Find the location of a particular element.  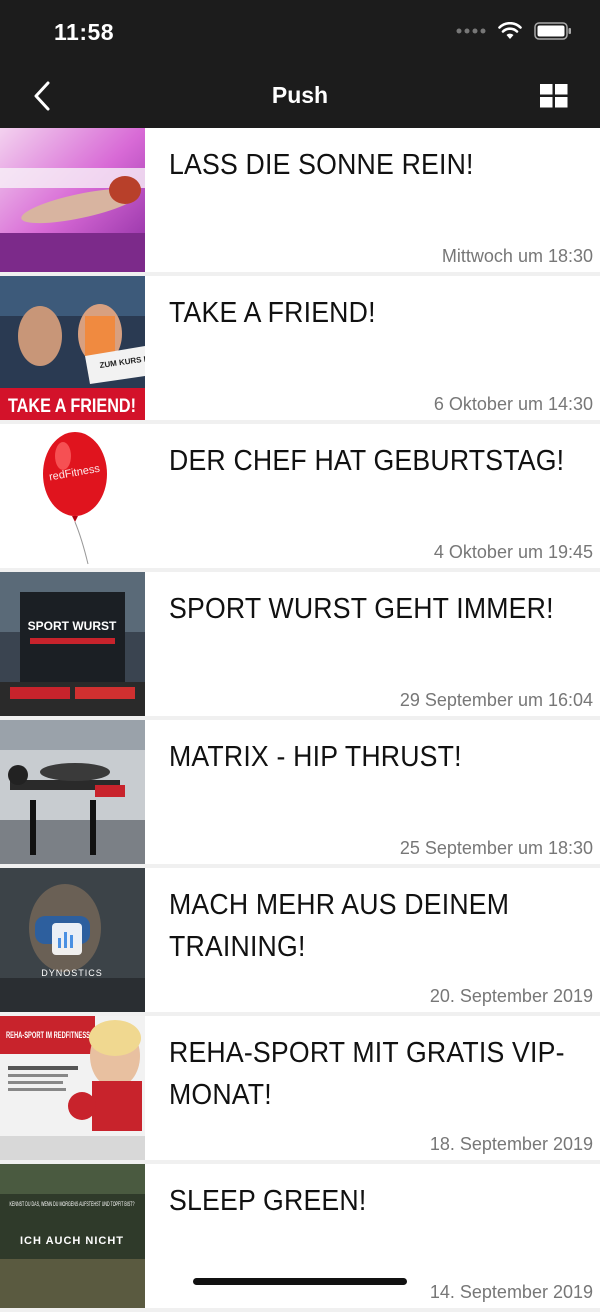

message-title: MACH MEHR AUS DEINEM TRAINING! is located at coordinates (339, 926).